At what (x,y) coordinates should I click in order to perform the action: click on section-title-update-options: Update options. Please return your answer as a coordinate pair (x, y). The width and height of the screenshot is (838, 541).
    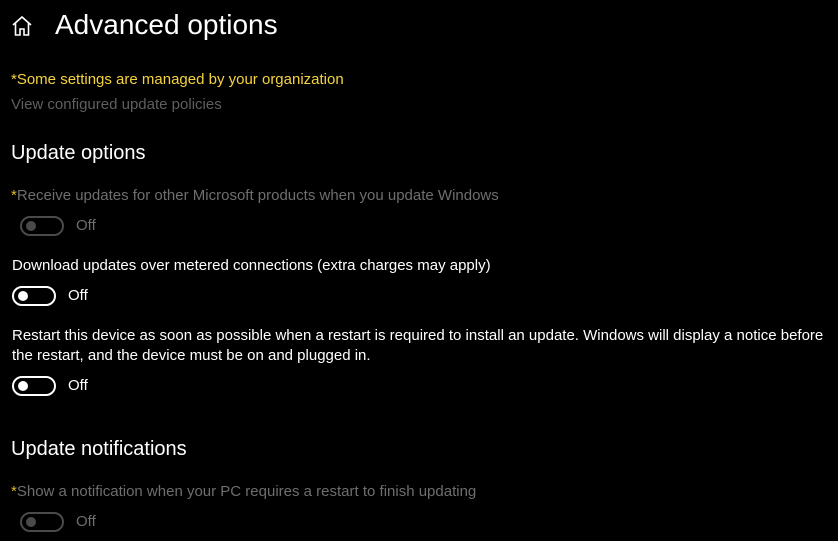
    Looking at the image, I should click on (78, 153).